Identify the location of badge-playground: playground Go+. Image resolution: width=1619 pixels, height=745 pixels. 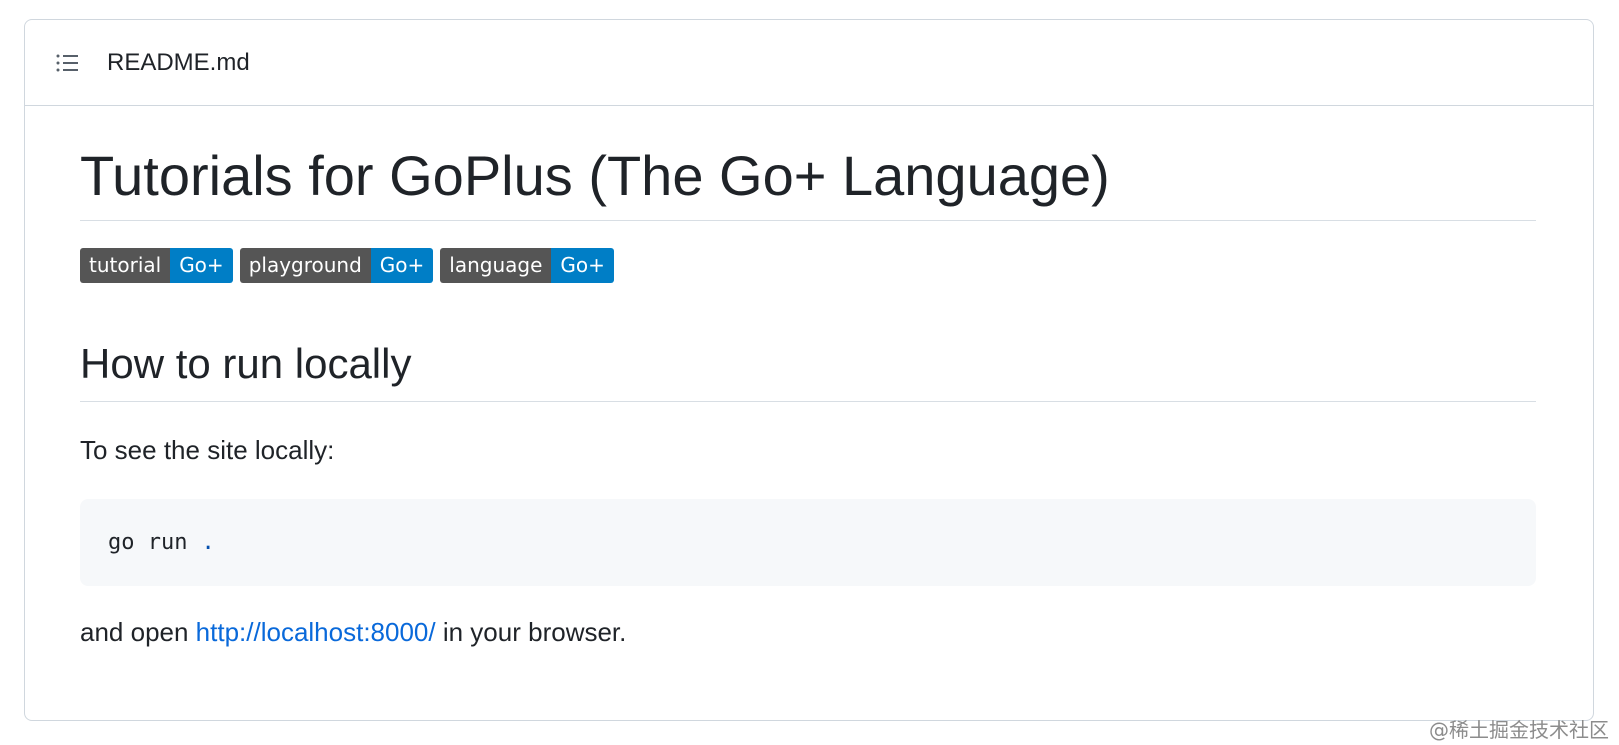
(336, 265).